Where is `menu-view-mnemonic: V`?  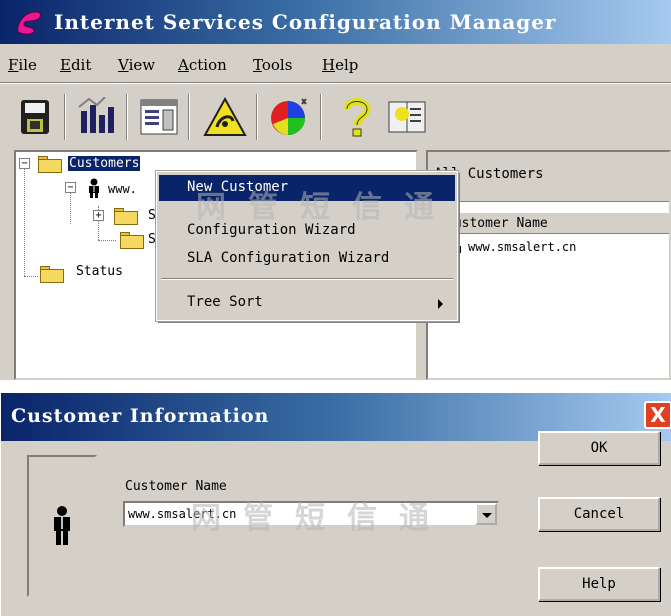
menu-view-mnemonic: V is located at coordinates (123, 65).